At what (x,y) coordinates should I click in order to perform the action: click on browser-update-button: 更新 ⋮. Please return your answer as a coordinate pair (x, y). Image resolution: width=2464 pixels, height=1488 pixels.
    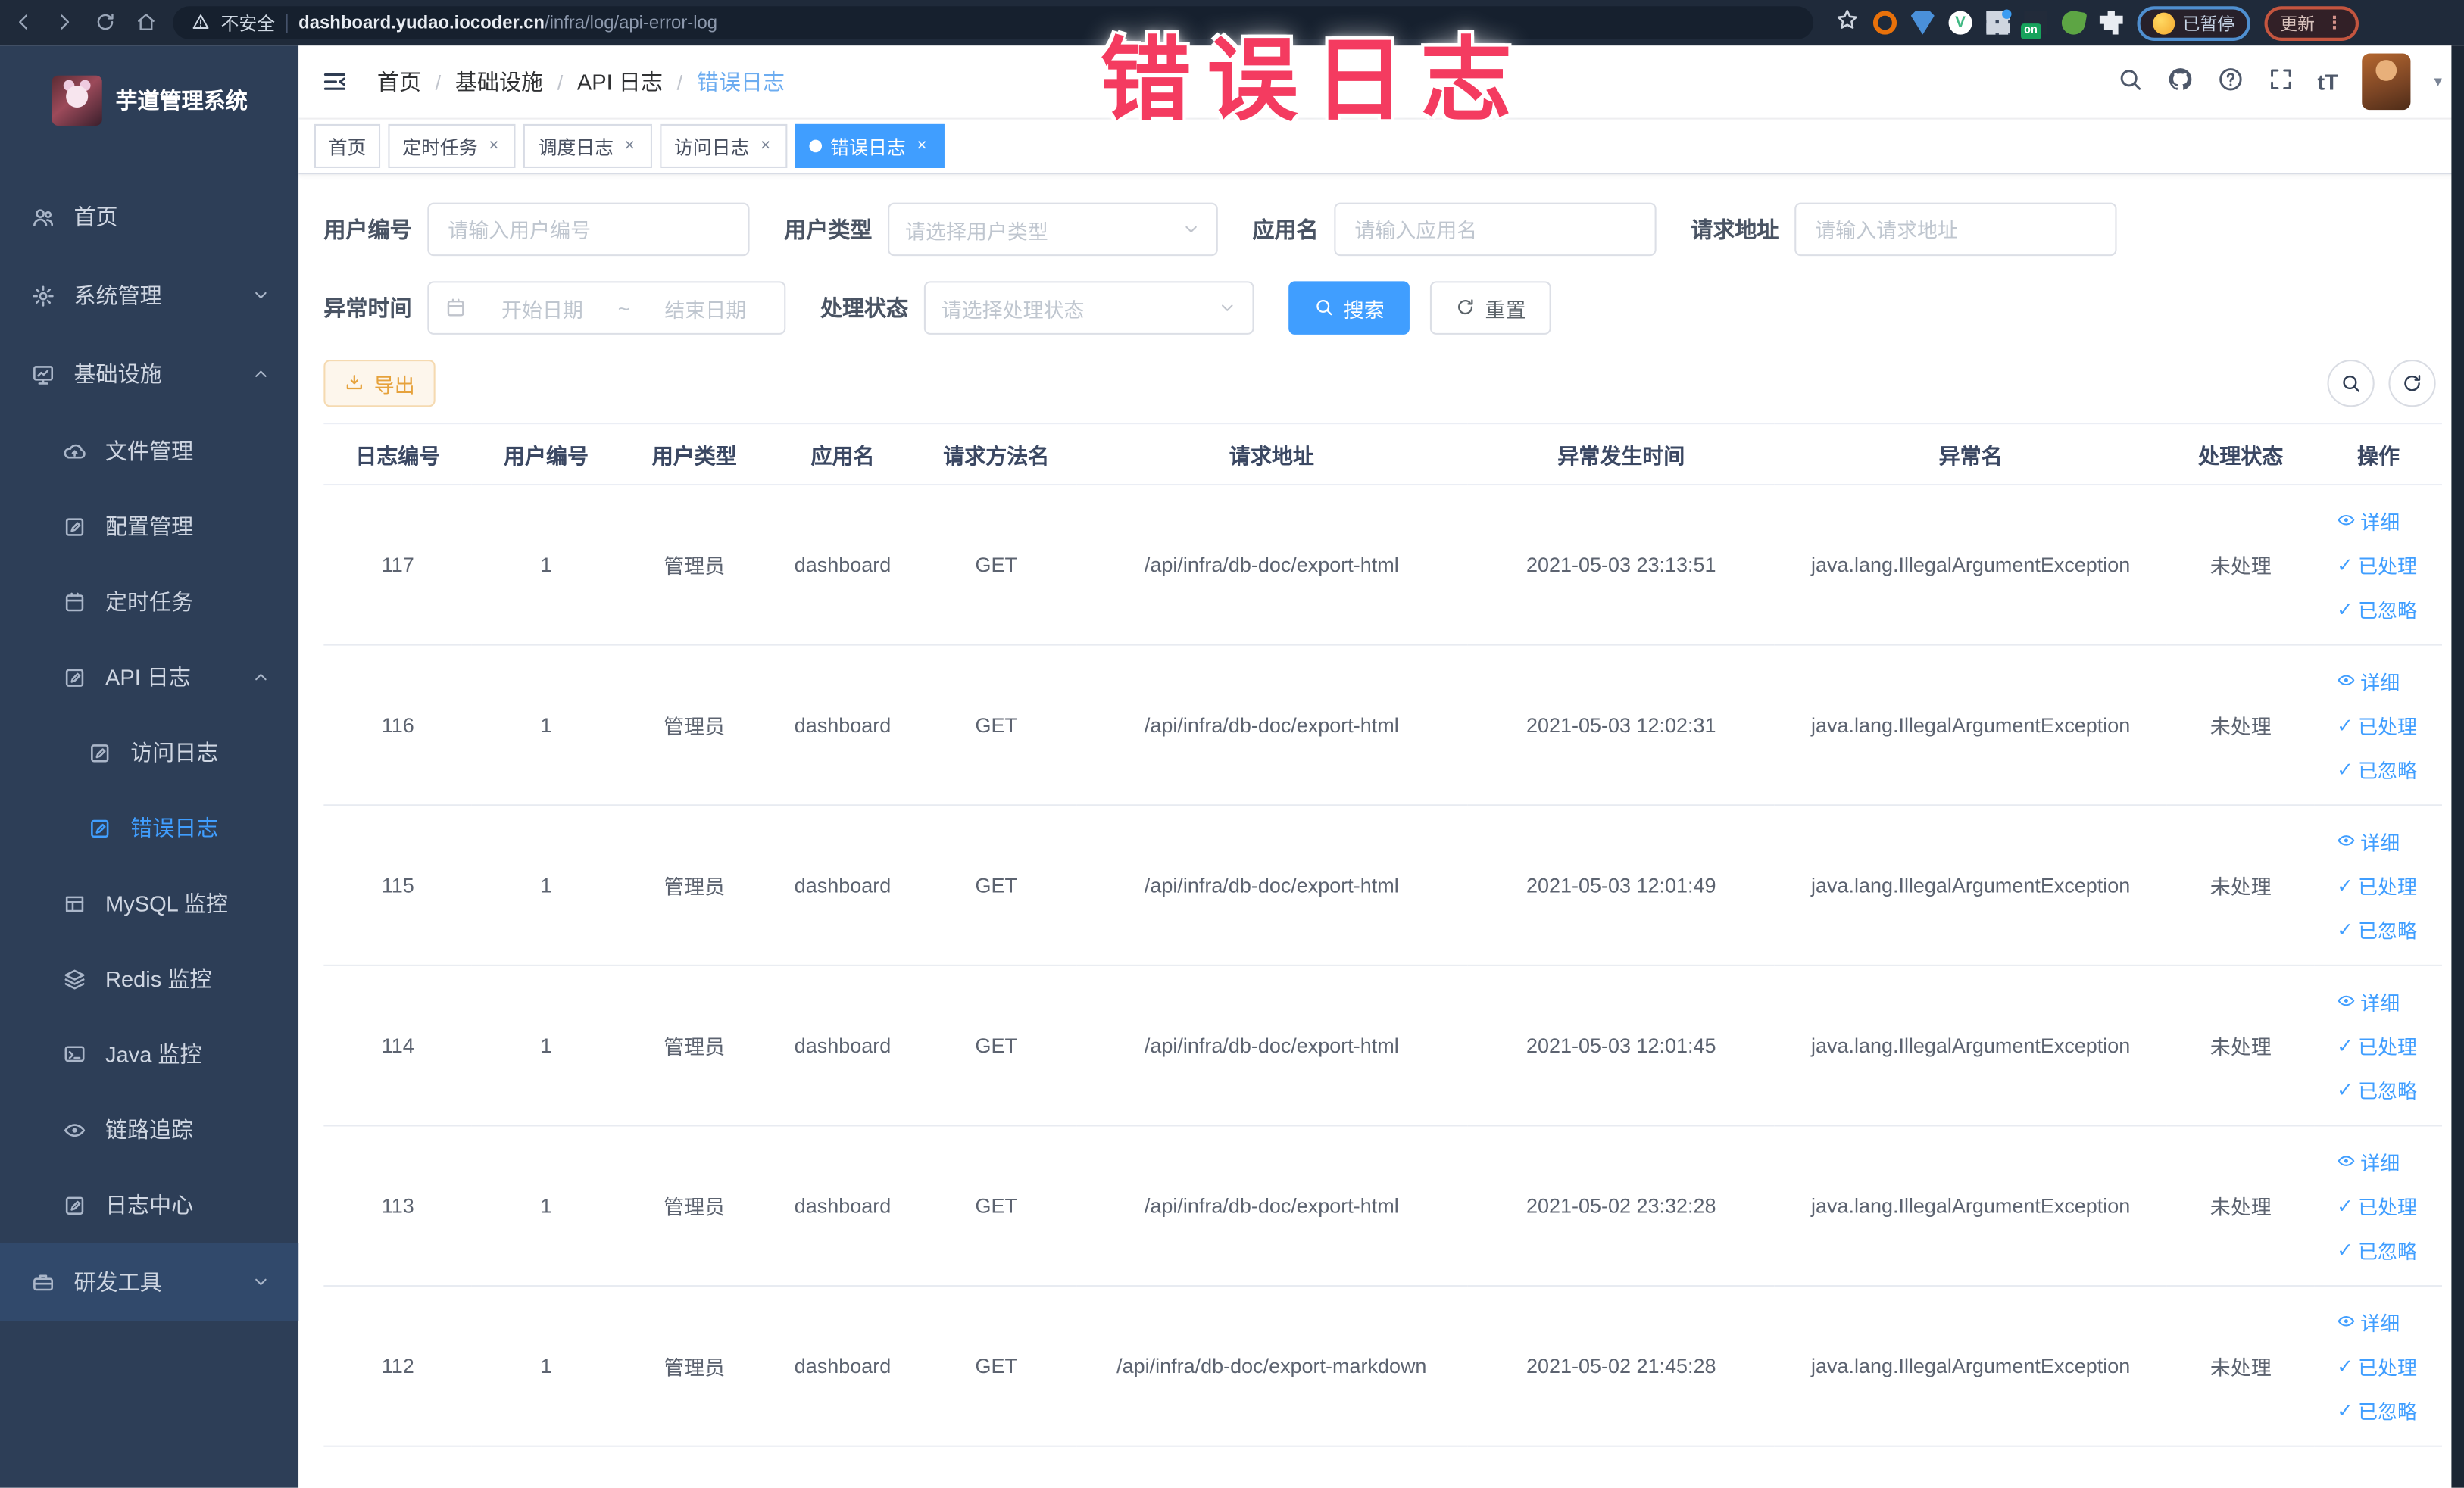
    Looking at the image, I should click on (2311, 22).